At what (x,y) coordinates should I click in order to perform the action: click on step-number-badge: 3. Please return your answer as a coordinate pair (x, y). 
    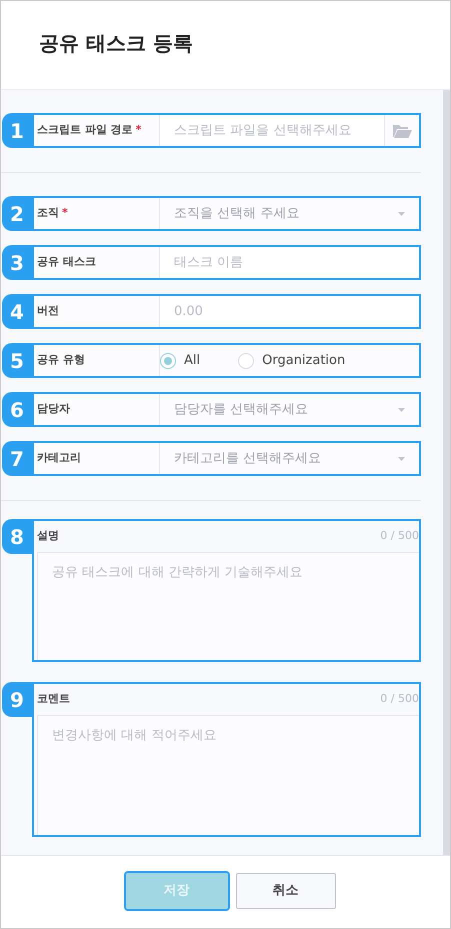
    Looking at the image, I should click on (17, 262).